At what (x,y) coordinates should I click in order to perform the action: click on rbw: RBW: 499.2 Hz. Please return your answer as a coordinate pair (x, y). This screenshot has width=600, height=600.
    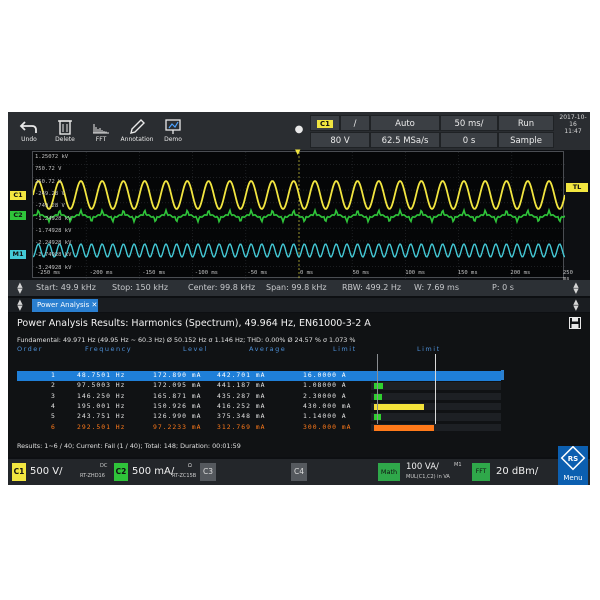
    Looking at the image, I should click on (371, 288).